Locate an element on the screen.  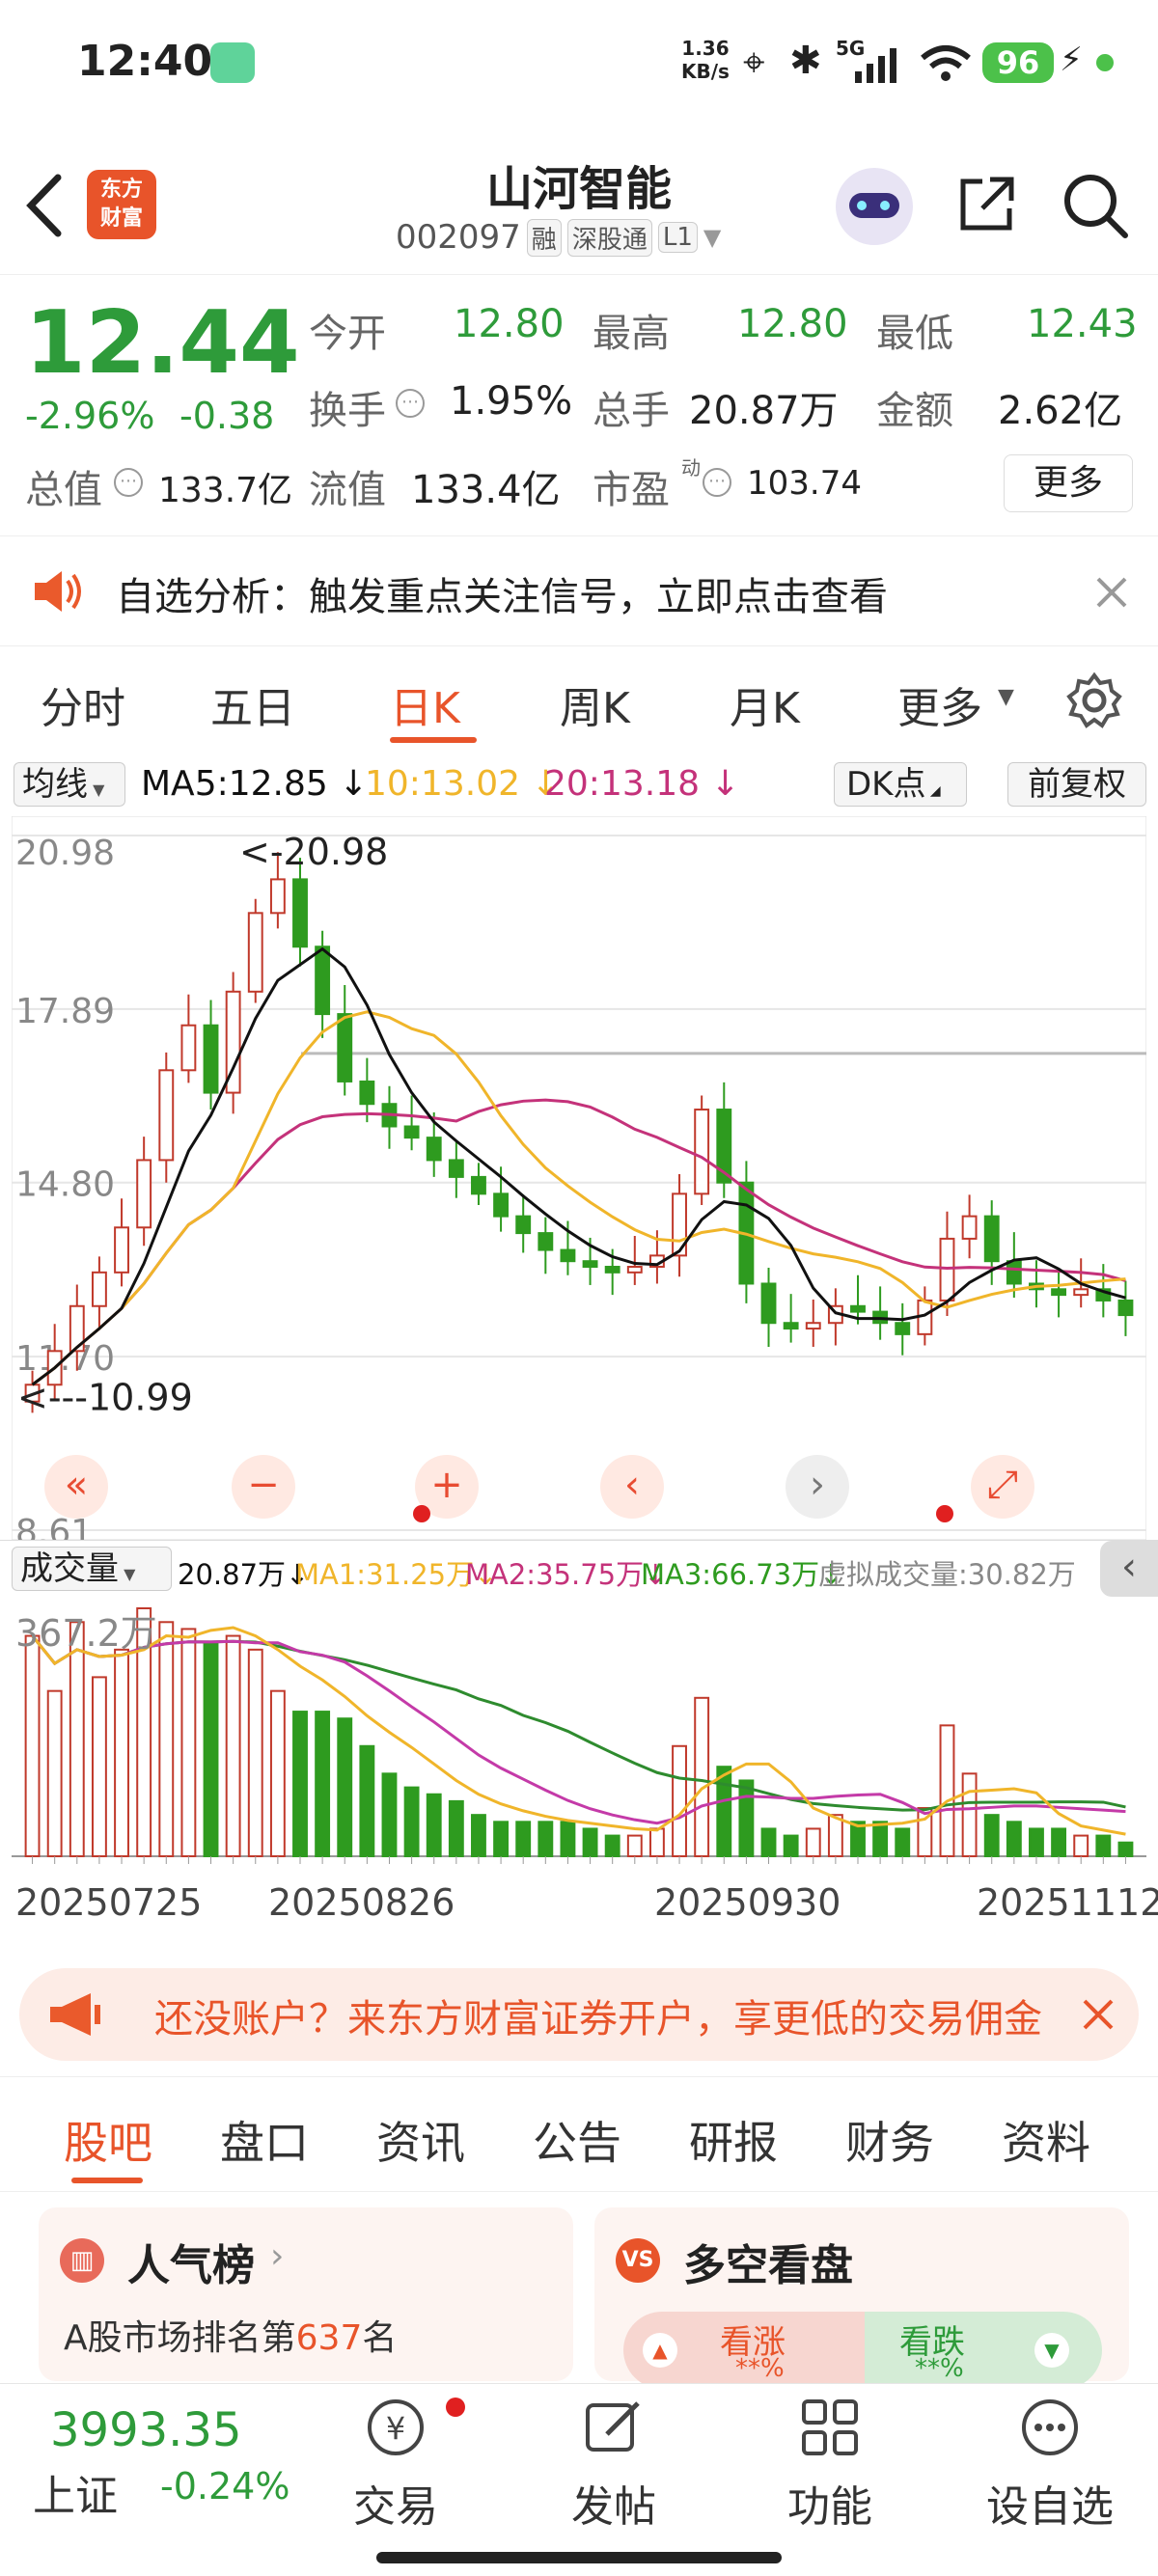
more-button: 更多 is located at coordinates (1068, 483).